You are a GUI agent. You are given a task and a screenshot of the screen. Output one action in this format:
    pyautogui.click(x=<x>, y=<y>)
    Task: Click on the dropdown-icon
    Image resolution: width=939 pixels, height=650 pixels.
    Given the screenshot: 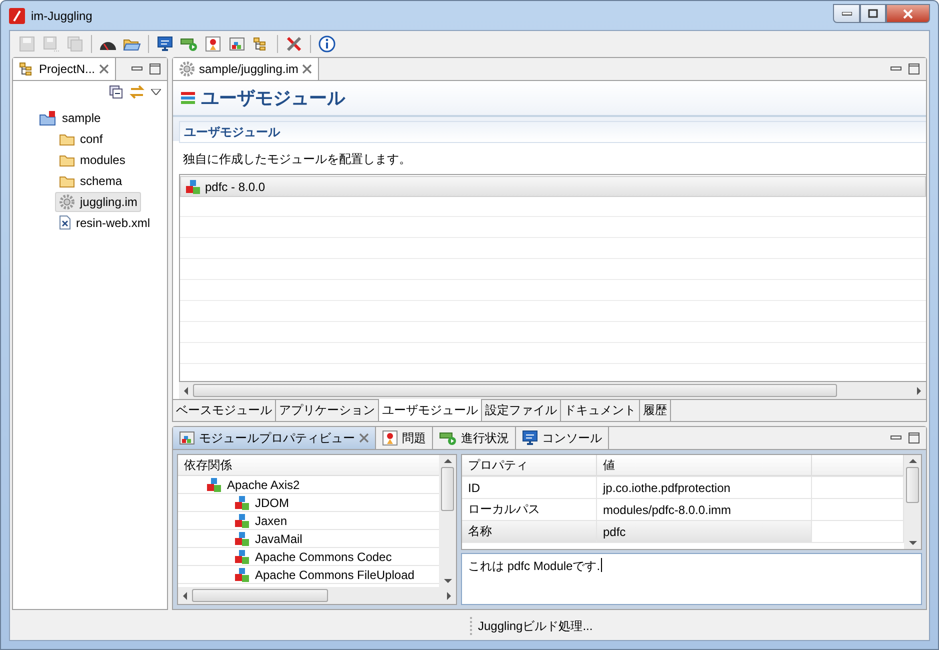 What is the action you would take?
    pyautogui.click(x=156, y=92)
    